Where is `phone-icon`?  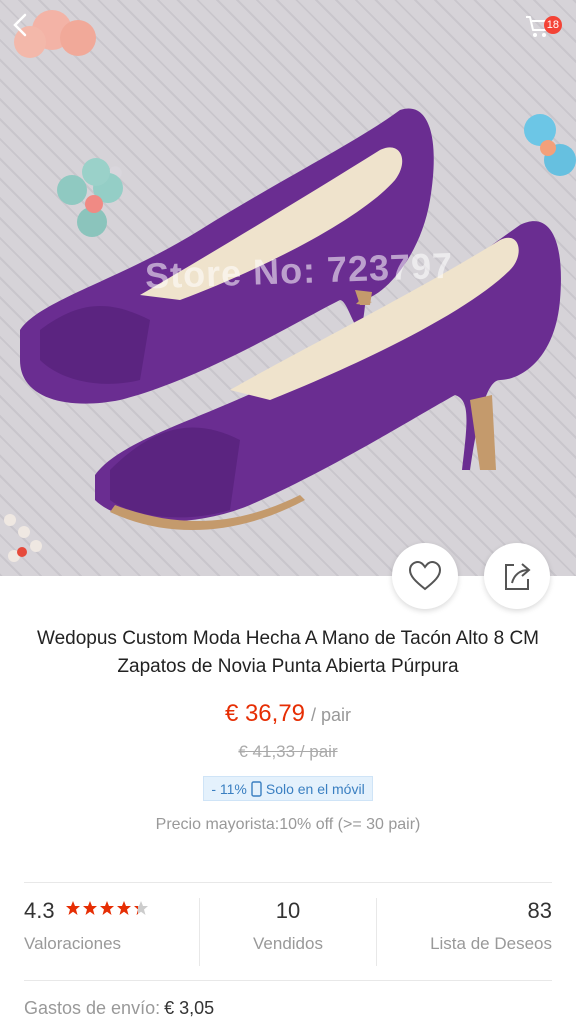
phone-icon is located at coordinates (256, 788).